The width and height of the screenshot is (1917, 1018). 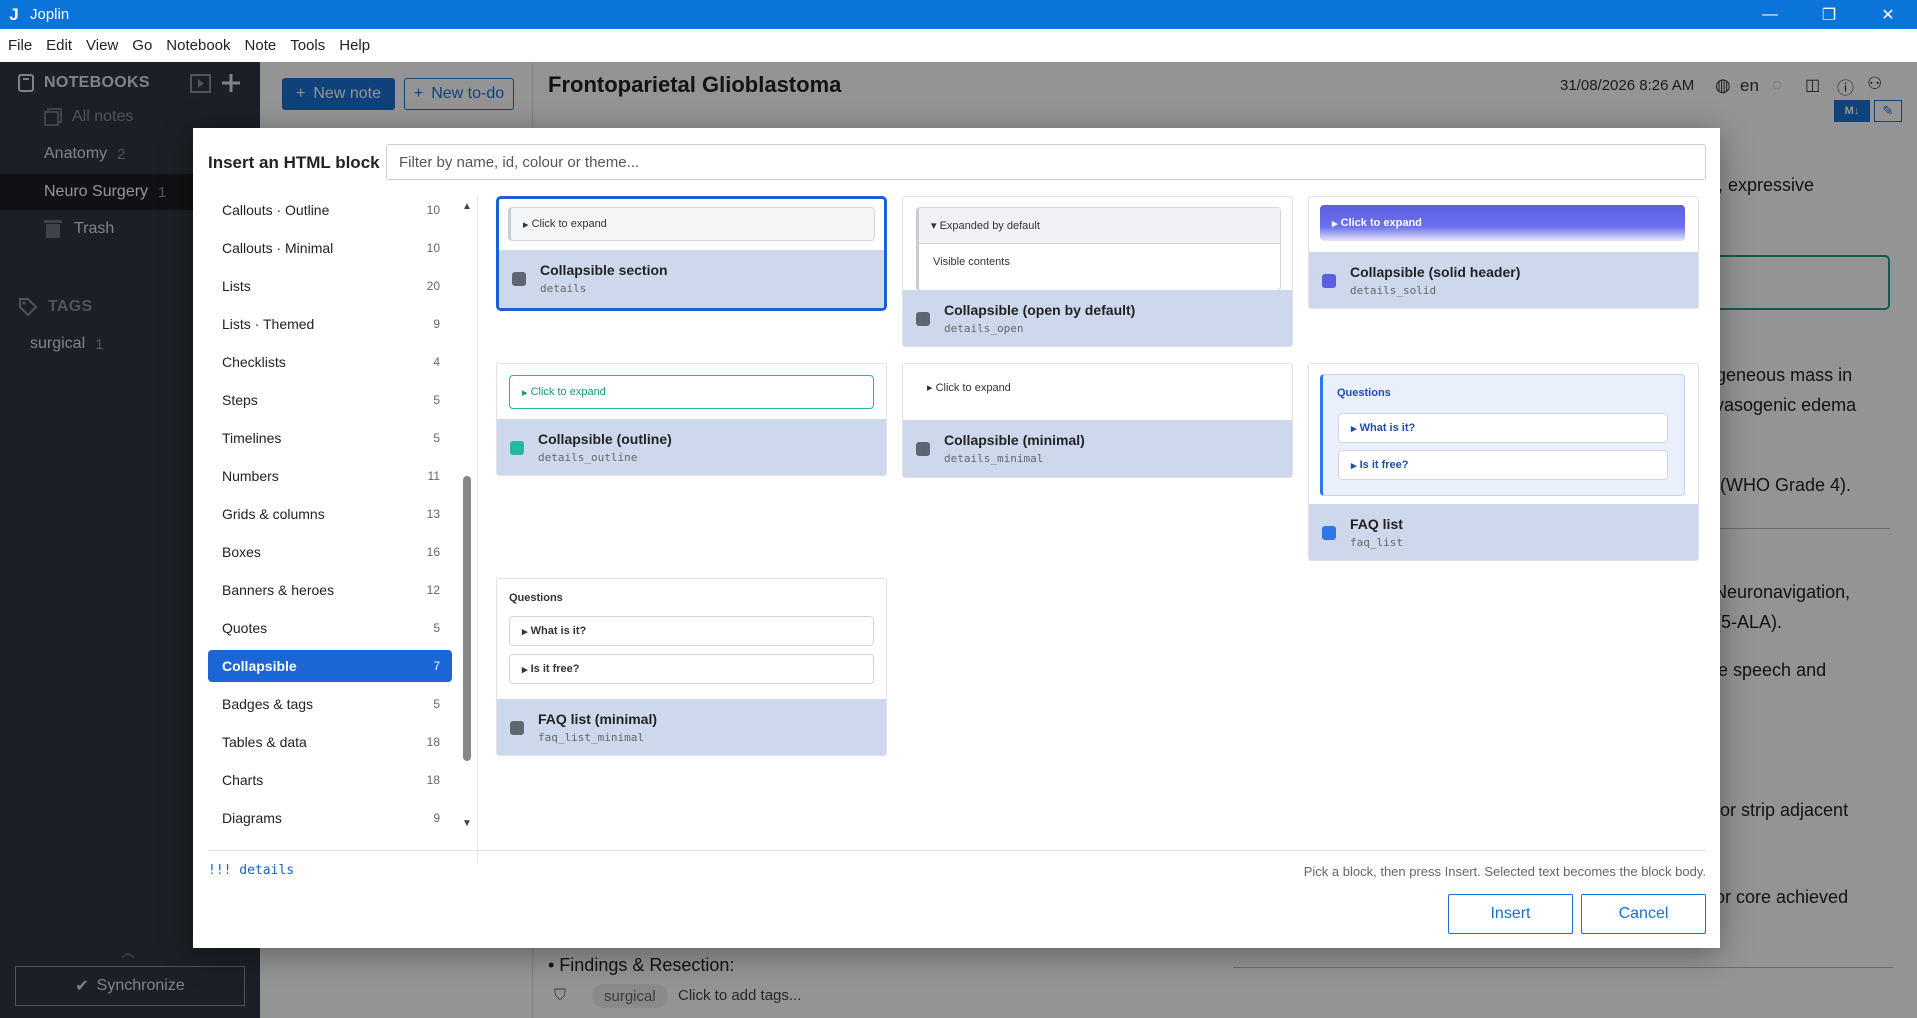 I want to click on category-scrollbar, so click(x=467, y=618).